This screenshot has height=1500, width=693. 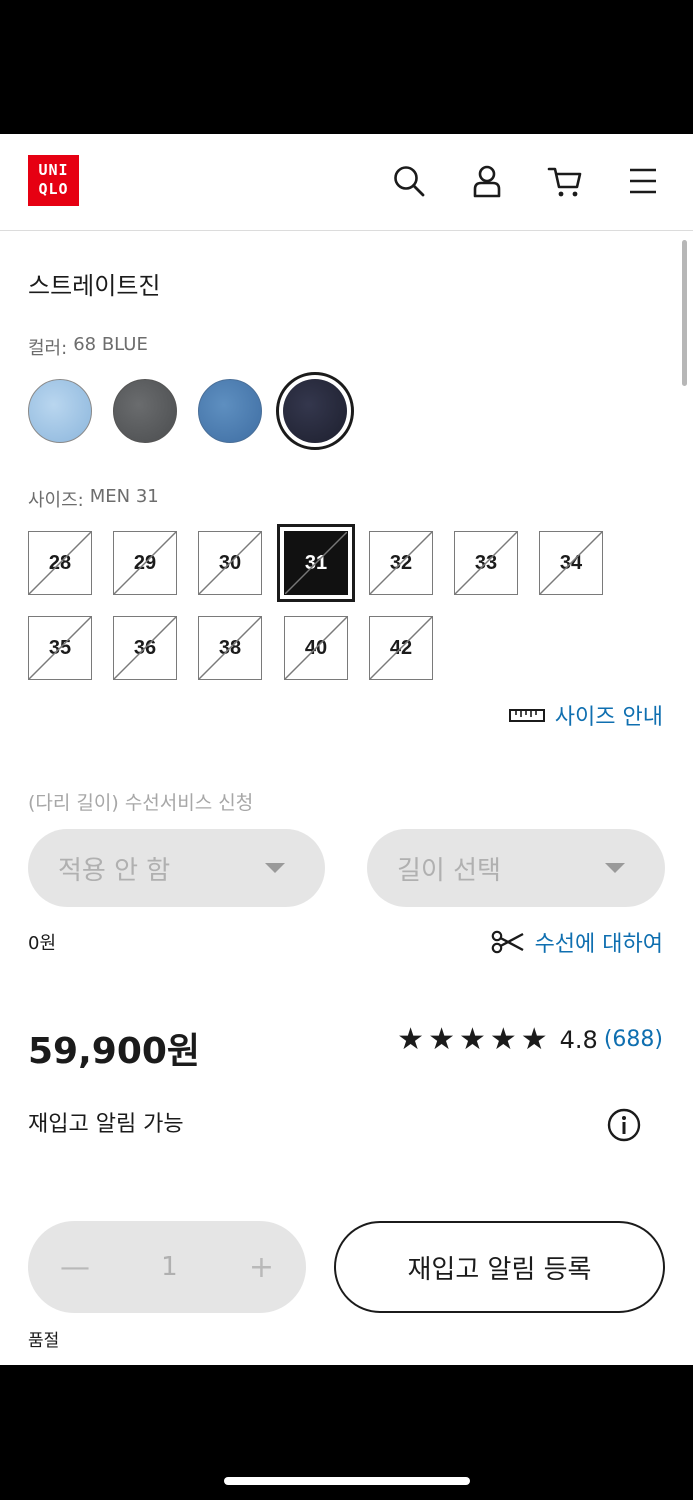 I want to click on soldout-label: 품절, so click(x=44, y=1341).